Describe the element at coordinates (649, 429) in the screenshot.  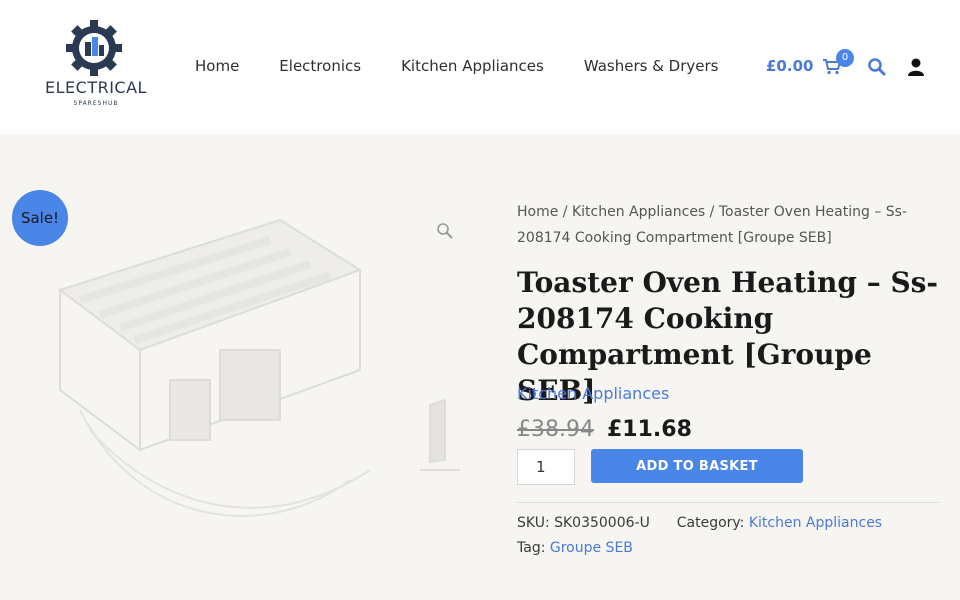
I see `sale-price: £11.68` at that location.